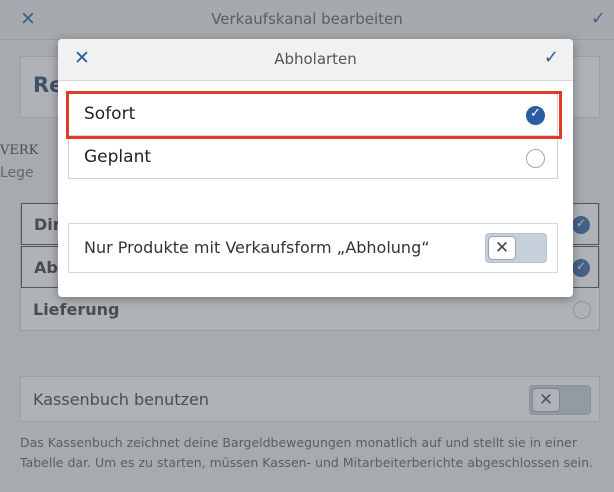 The width and height of the screenshot is (614, 492). I want to click on dialog-header: ✕ Abholarten ✓, so click(315, 60).